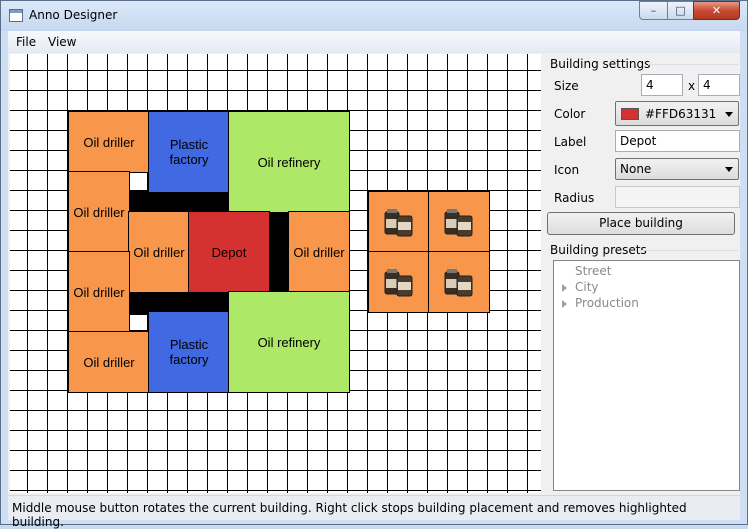 The width and height of the screenshot is (748, 529). What do you see at coordinates (374, 16) in the screenshot?
I see `title-bar: Anno Designer – □ ✕` at bounding box center [374, 16].